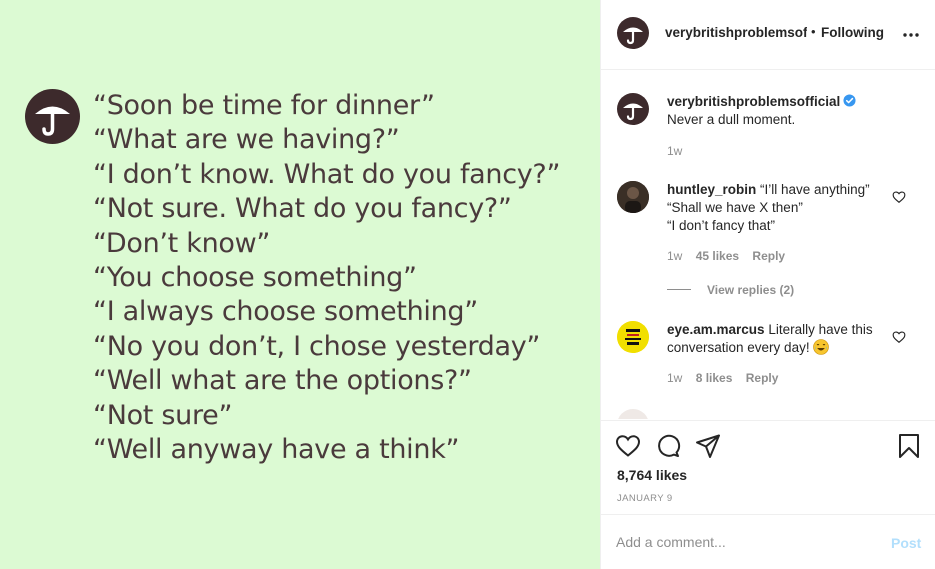 This screenshot has height=569, width=935. What do you see at coordinates (751, 290) in the screenshot?
I see `view-replies-label: View replies (2)` at bounding box center [751, 290].